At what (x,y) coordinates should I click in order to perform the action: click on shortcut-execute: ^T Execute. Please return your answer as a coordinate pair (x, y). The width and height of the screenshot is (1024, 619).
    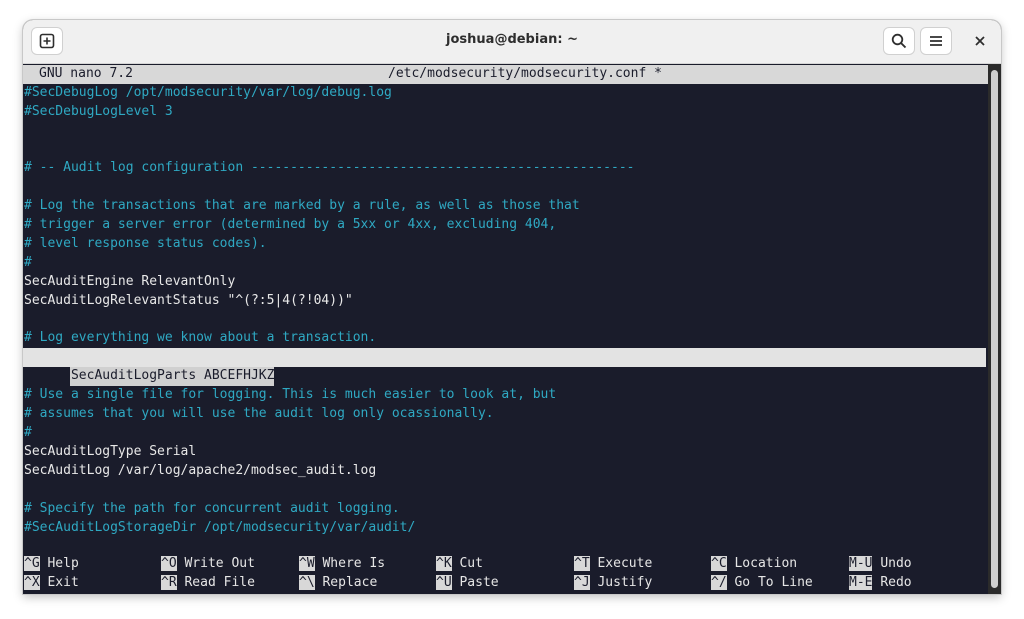
    Looking at the image, I should click on (613, 564).